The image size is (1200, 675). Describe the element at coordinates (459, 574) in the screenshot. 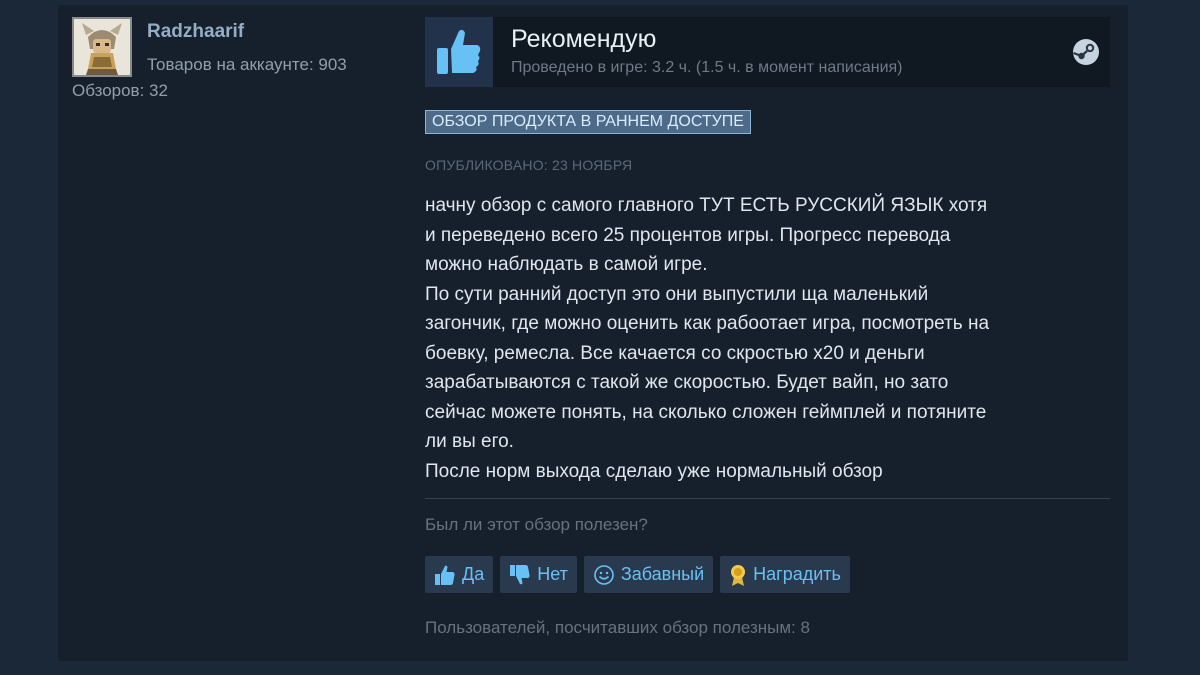

I see `vote-yes-button: Да` at that location.